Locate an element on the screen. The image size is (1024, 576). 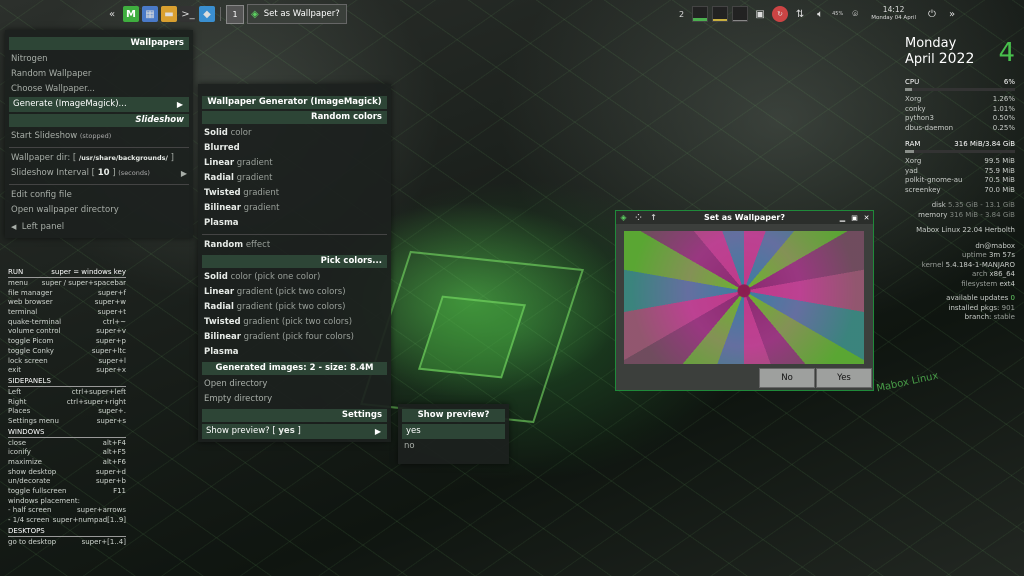
menu-item-slideshow-interval: Slideshow Interval [ 10 ] (seconds) ▶ is located at coordinates (99, 173).